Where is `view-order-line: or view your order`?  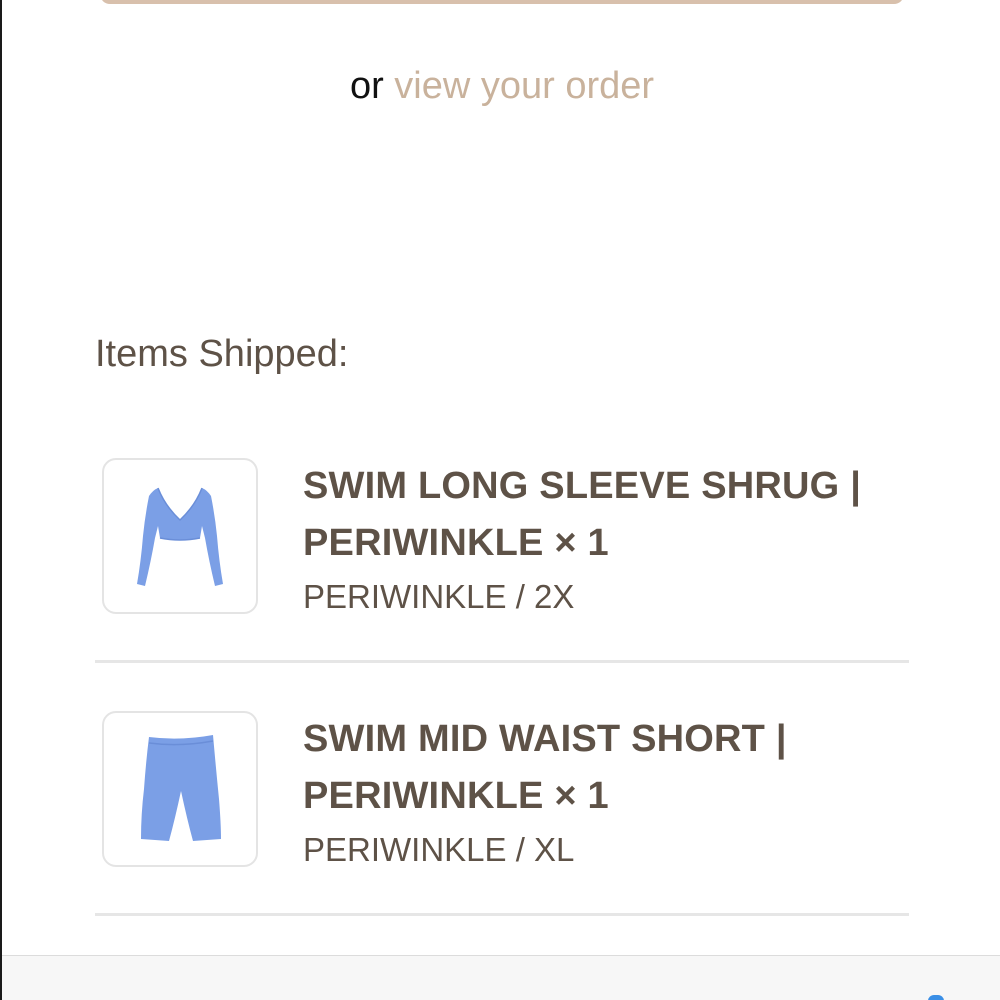
view-order-line: or view your order is located at coordinates (501, 86).